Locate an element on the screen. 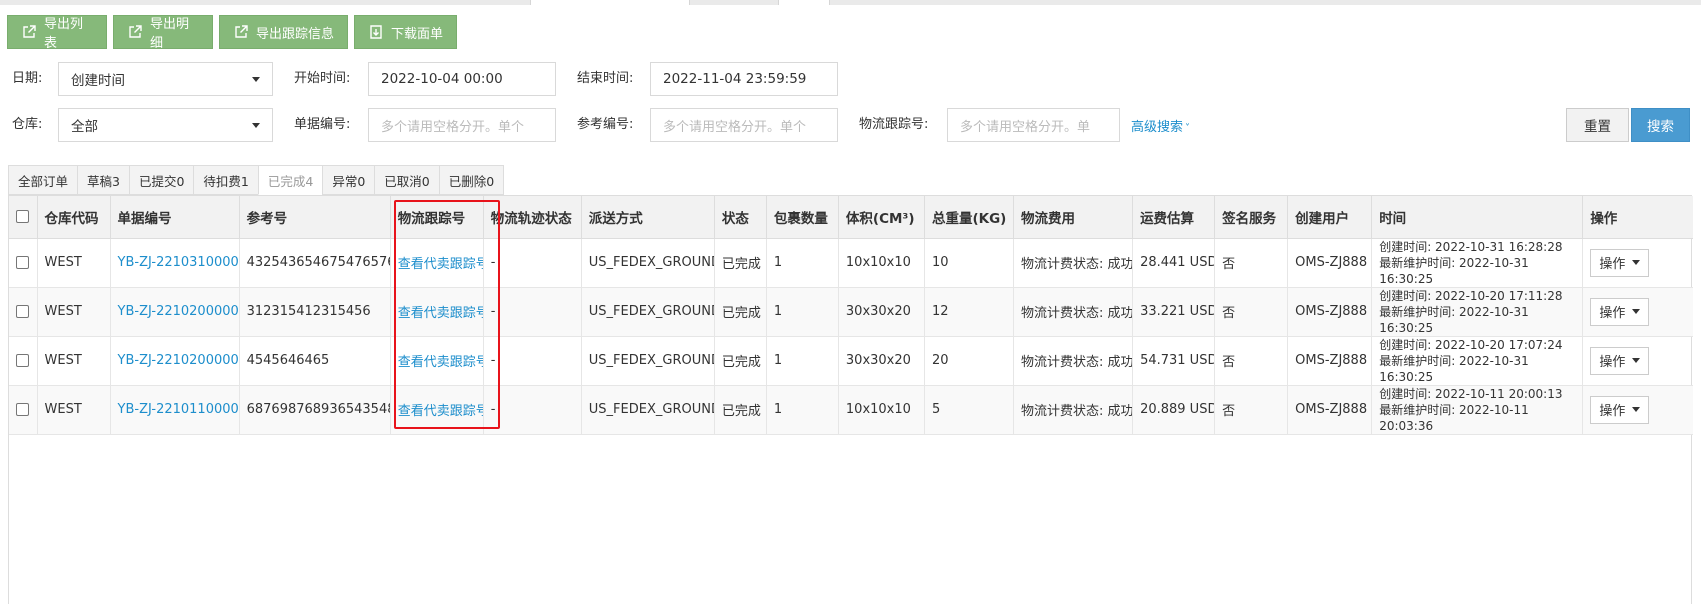  tab-submitted: 已提交0 is located at coordinates (161, 180).